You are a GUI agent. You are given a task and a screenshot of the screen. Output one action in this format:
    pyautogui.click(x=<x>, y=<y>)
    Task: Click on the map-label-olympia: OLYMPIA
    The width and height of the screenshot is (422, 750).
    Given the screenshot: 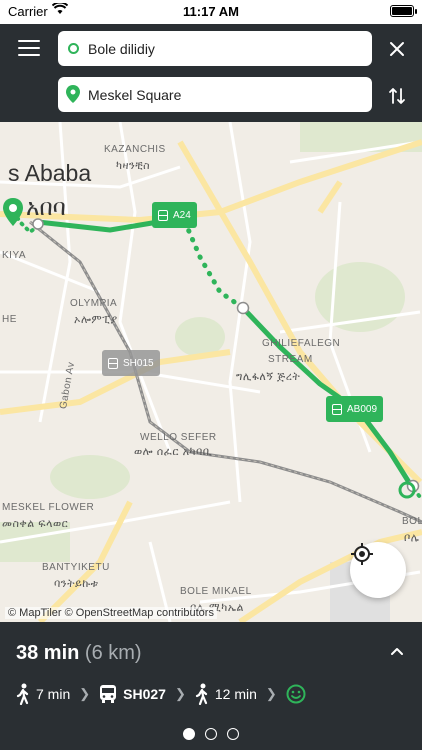 What is the action you would take?
    pyautogui.click(x=94, y=303)
    